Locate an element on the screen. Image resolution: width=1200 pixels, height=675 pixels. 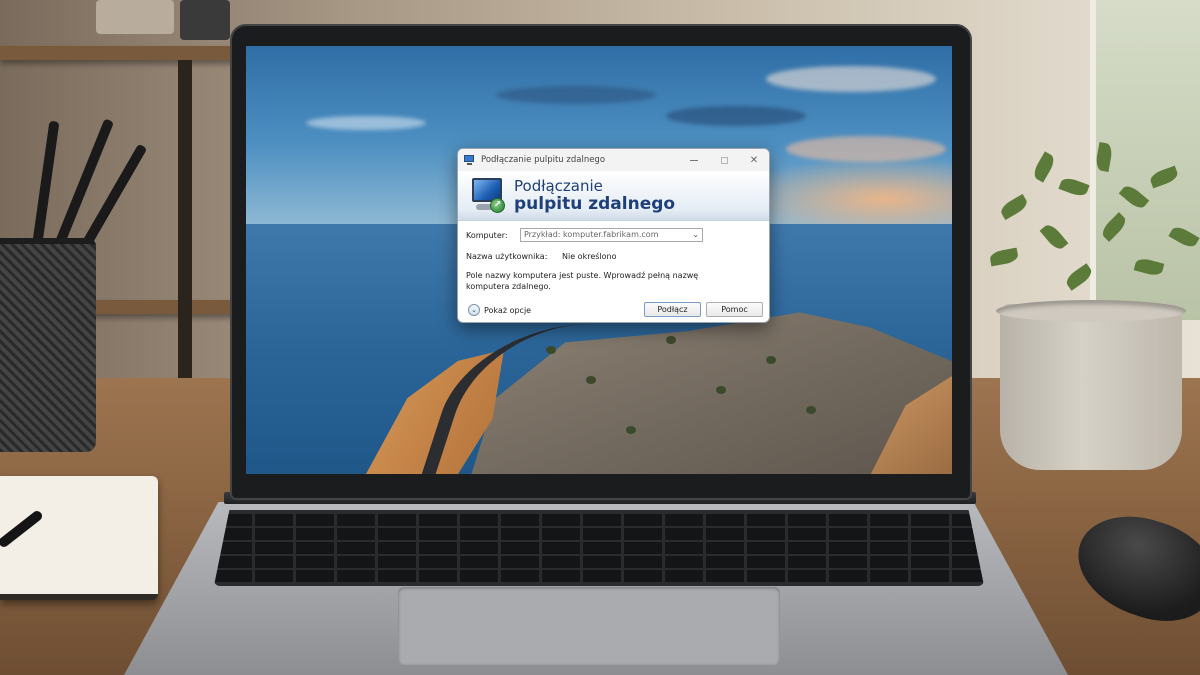
dialog-banner: ↗ Podłączanie pulpitu zdalnego is located at coordinates (613, 196).